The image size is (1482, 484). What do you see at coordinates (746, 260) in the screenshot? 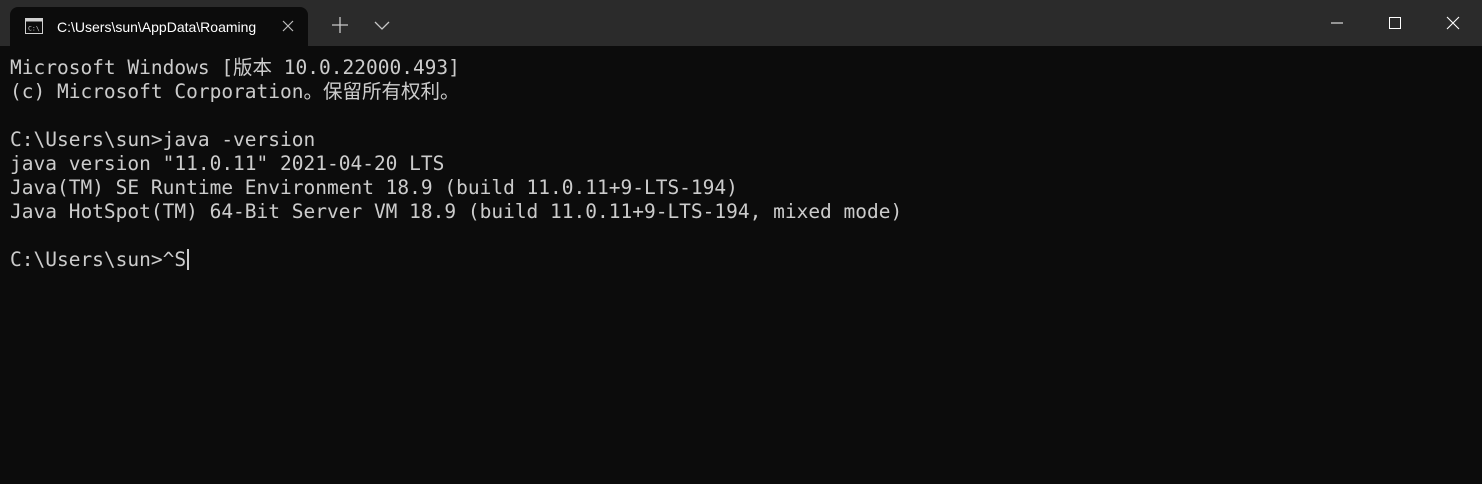
I see `command-line: C:\Users\sun>^S` at bounding box center [746, 260].